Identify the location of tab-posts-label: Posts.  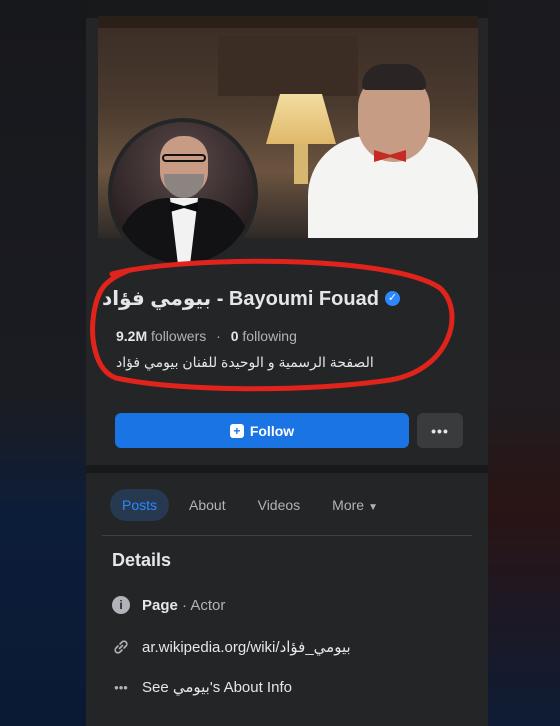
(140, 505).